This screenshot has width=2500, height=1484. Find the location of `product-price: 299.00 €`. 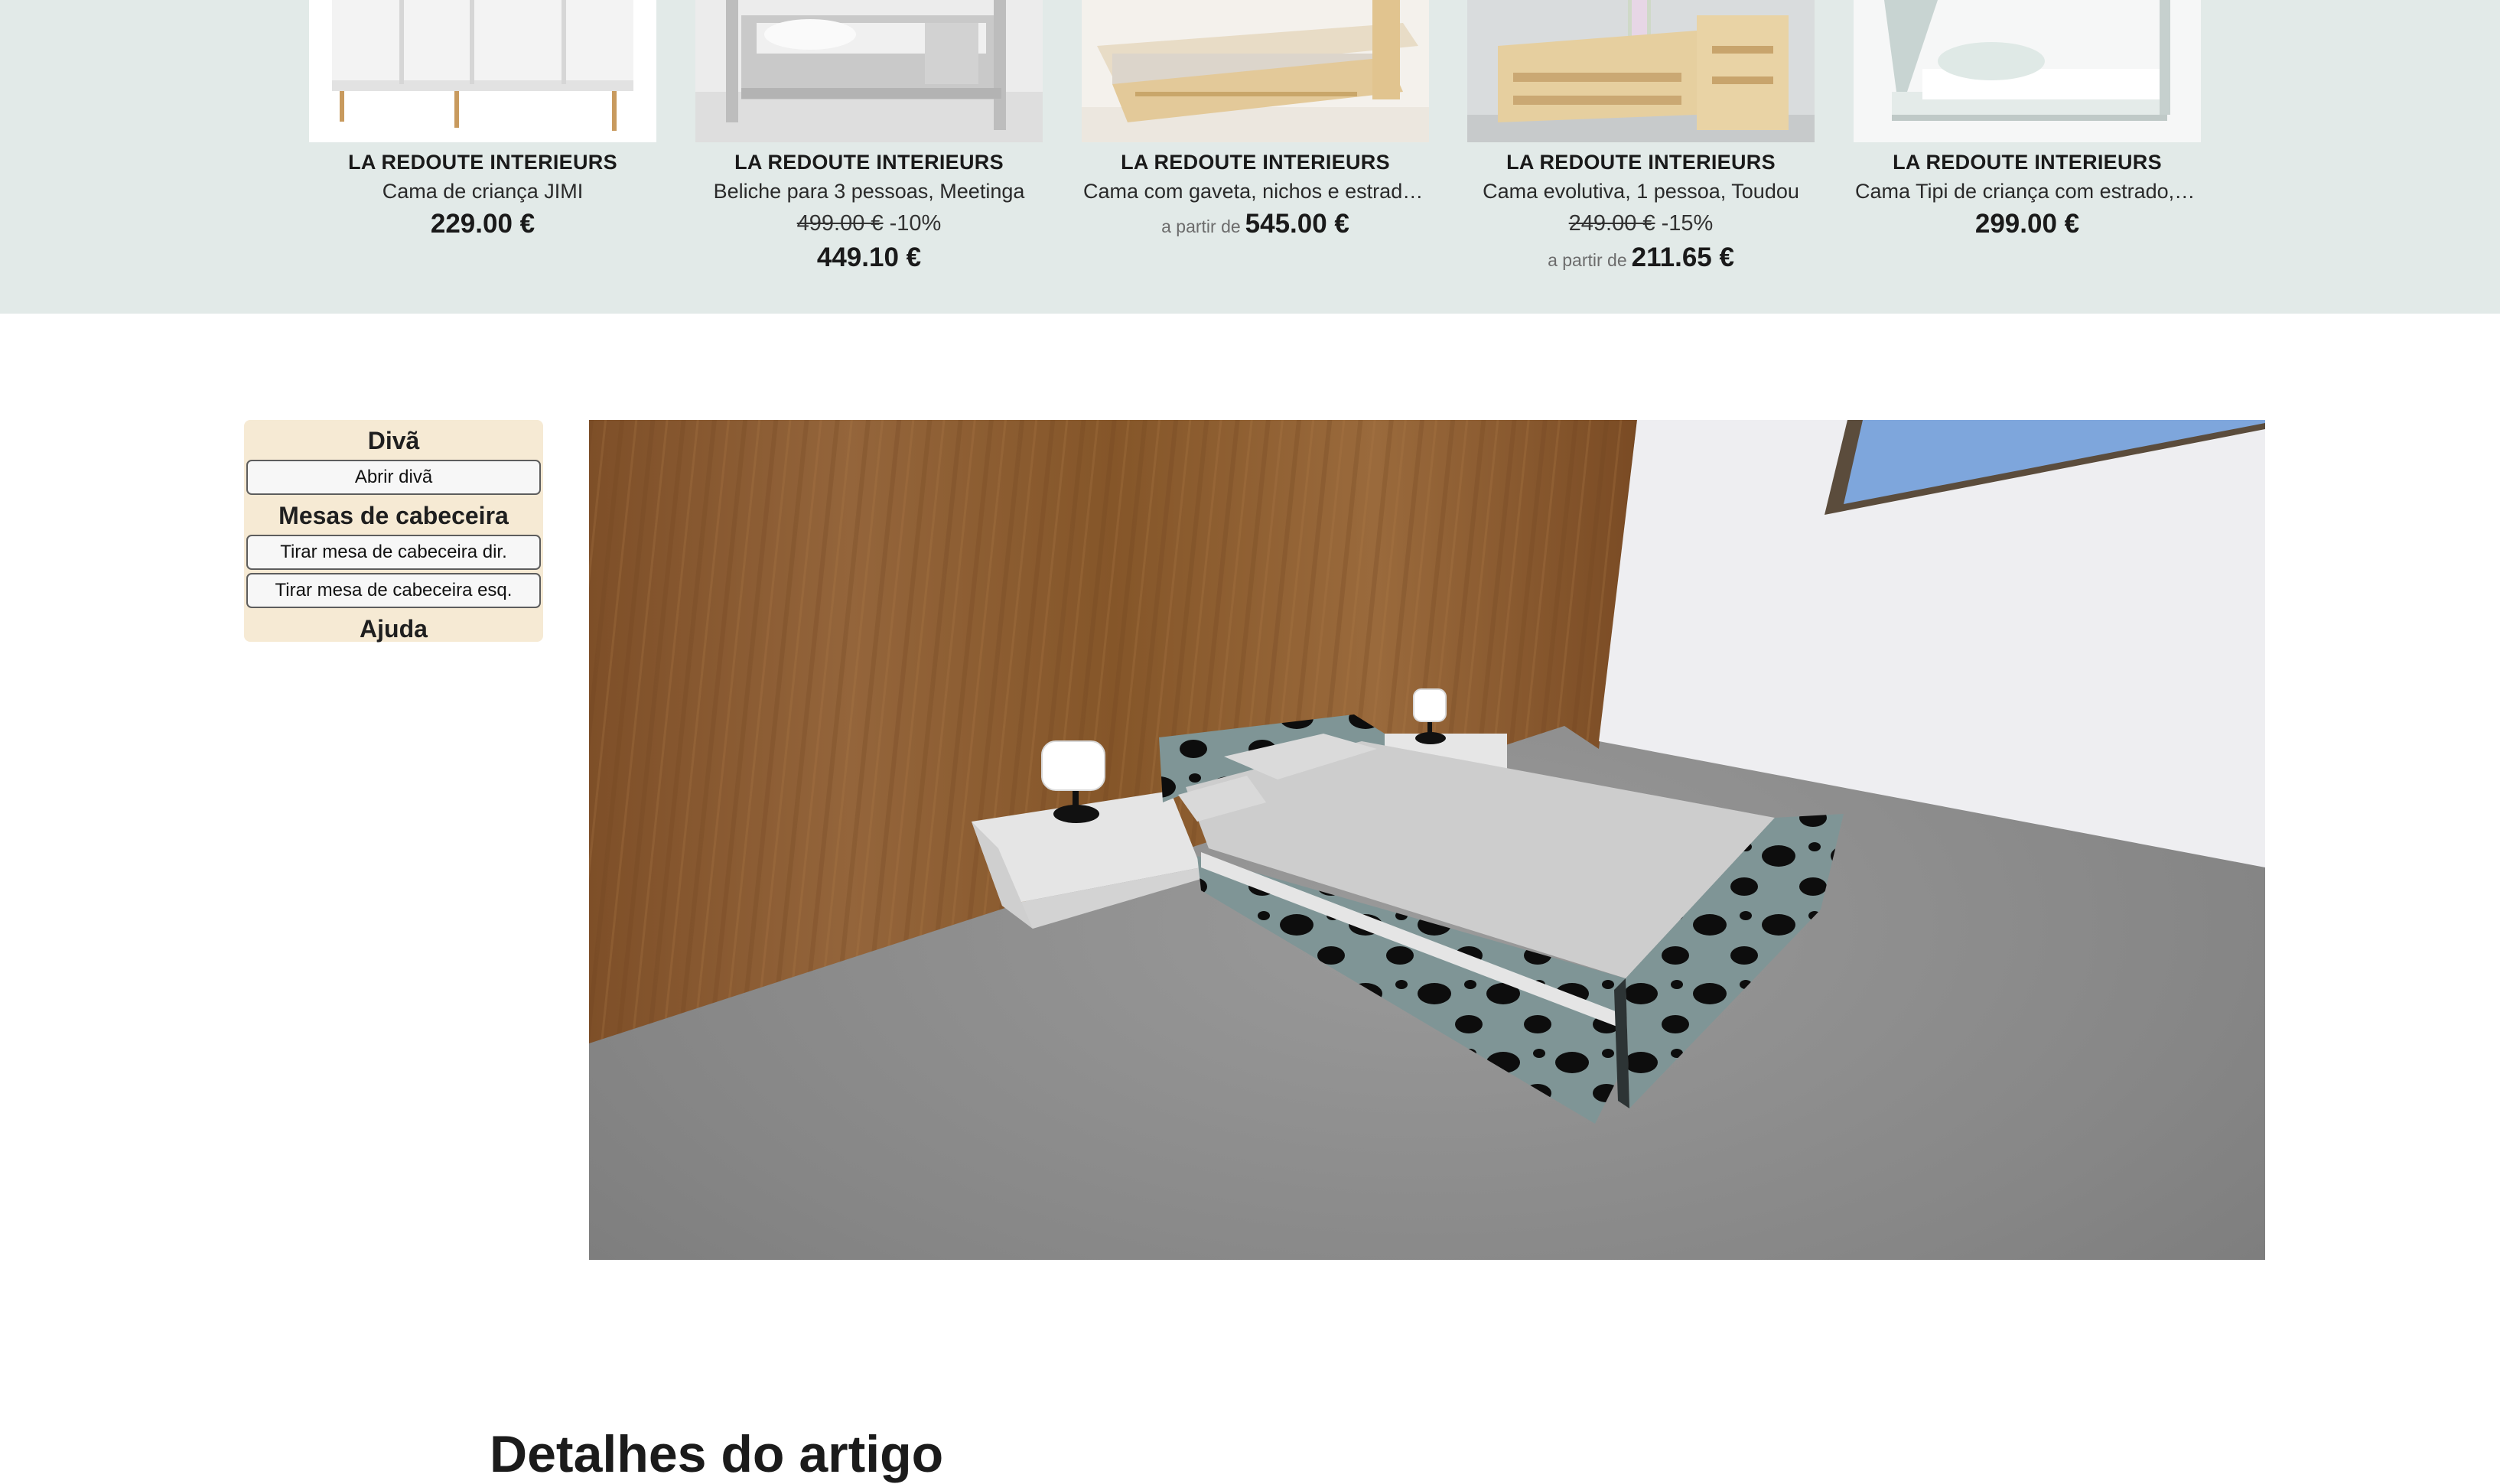

product-price: 299.00 € is located at coordinates (2027, 224).